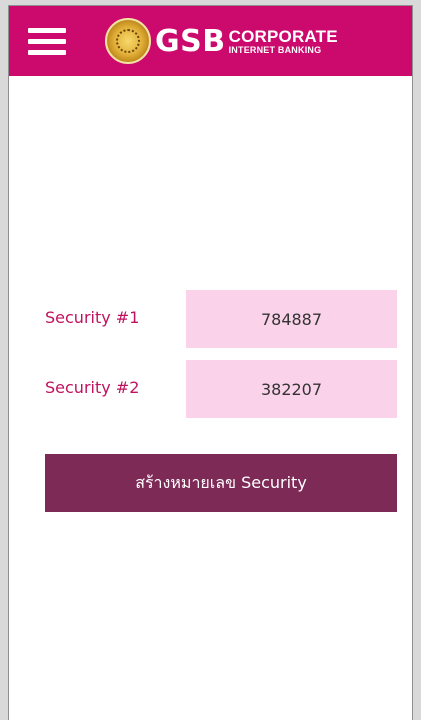 The height and width of the screenshot is (720, 421). Describe the element at coordinates (283, 36) in the screenshot. I see `brand-corporate-text: CORPORATE` at that location.